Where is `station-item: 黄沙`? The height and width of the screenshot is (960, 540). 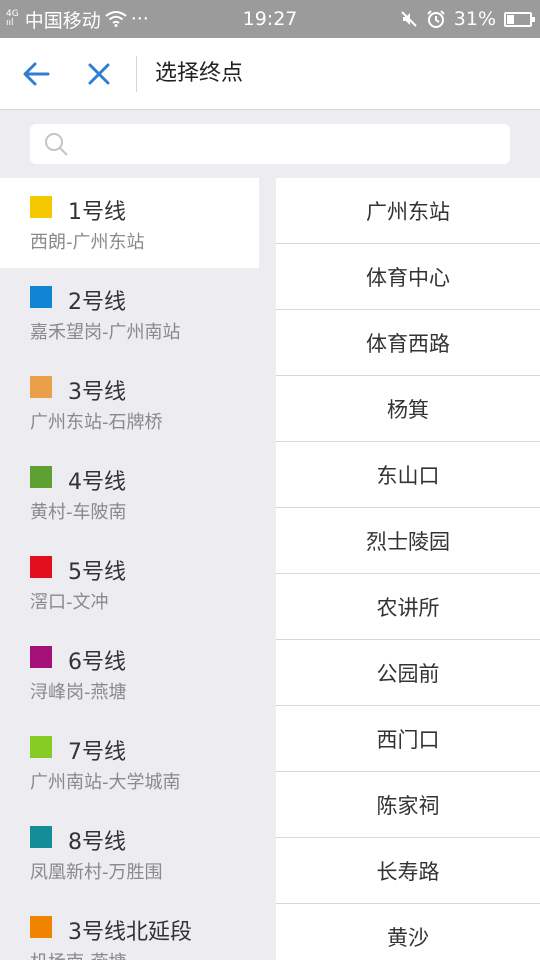 station-item: 黄沙 is located at coordinates (408, 932).